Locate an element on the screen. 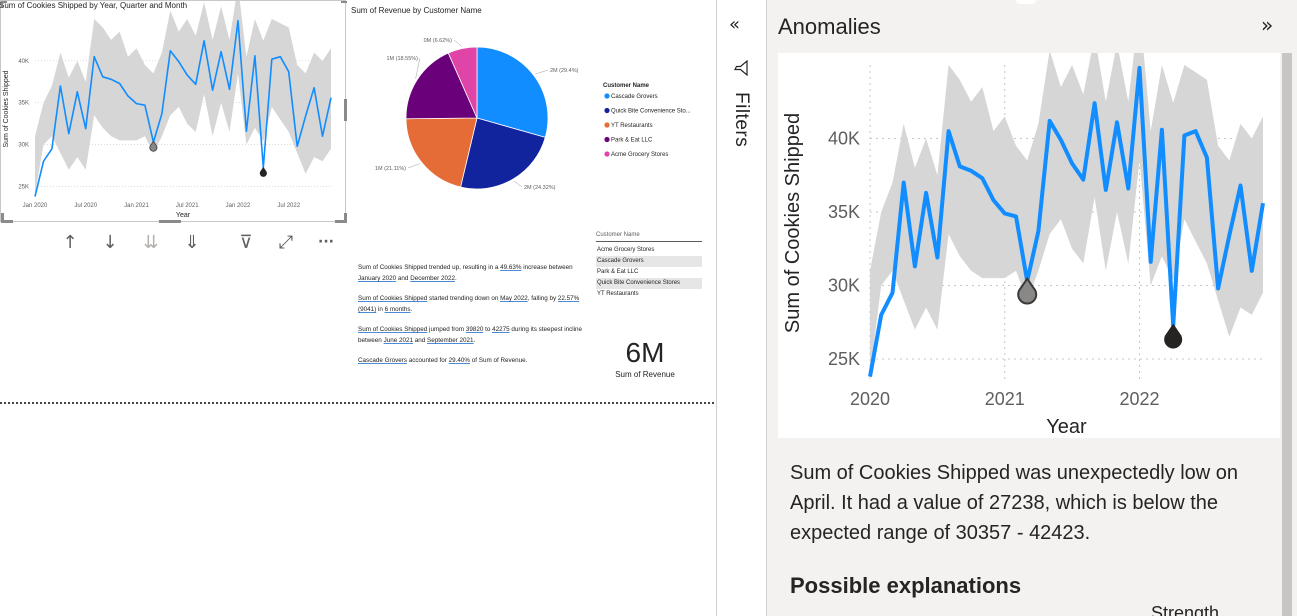  collapse-filters-icon: « is located at coordinates (734, 24).